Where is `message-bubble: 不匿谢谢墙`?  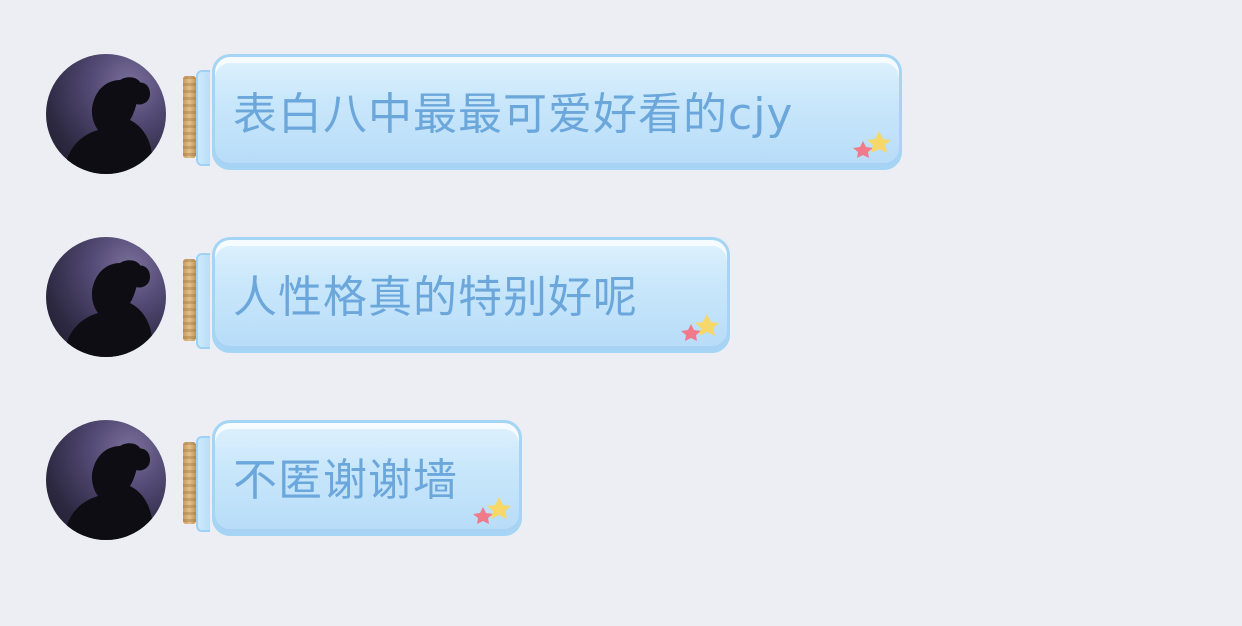
message-bubble: 不匿谢谢墙 is located at coordinates (367, 478).